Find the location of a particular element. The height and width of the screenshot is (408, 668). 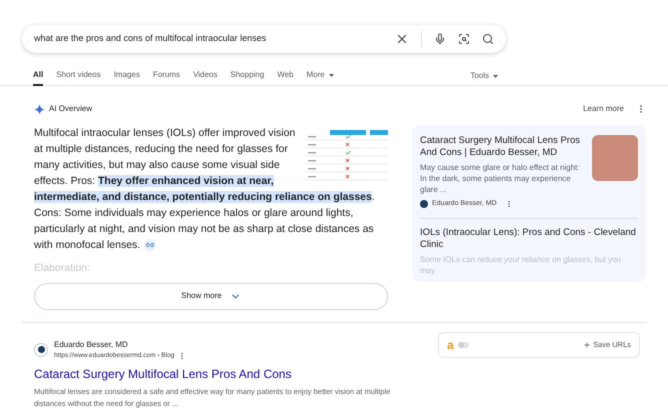

source-title: IOLs (Intraocular Lens): Pros and Cons - Cleveland Clinic is located at coordinates (529, 238).